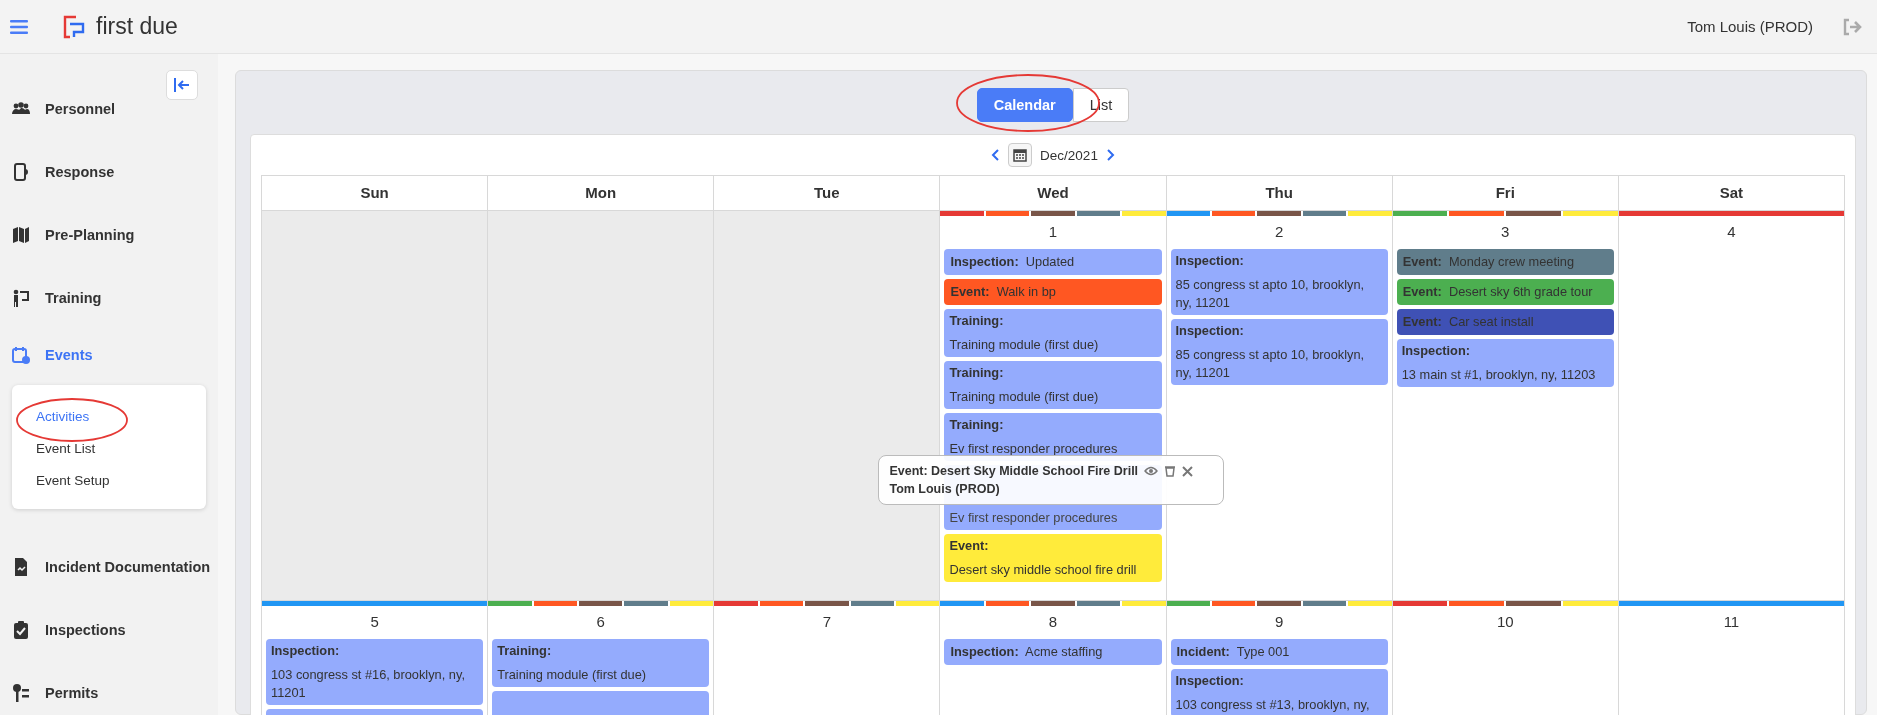  Describe the element at coordinates (109, 297) in the screenshot. I see `sidebar-item: Training` at that location.